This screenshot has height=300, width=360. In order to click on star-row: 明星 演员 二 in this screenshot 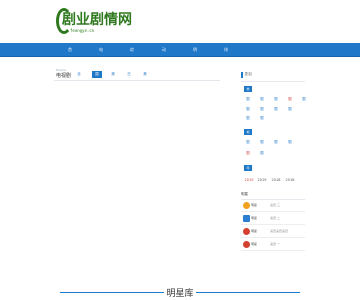, I will do `click(273, 219)`.